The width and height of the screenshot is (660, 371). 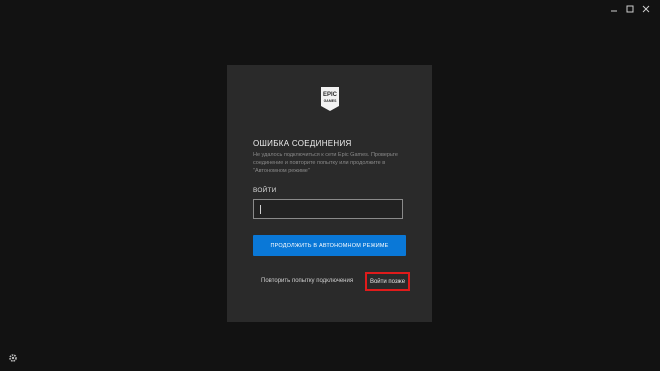 What do you see at coordinates (260, 209) in the screenshot?
I see `text-caret` at bounding box center [260, 209].